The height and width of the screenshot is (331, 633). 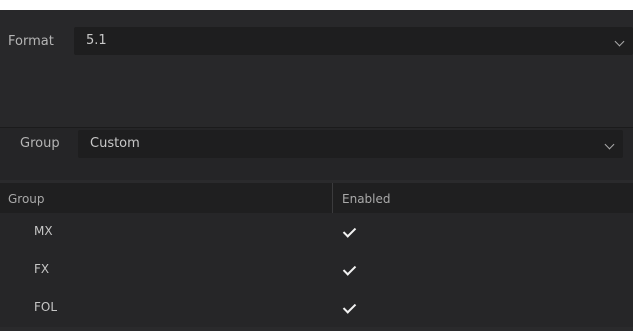 What do you see at coordinates (316, 232) in the screenshot?
I see `table-row: MX` at bounding box center [316, 232].